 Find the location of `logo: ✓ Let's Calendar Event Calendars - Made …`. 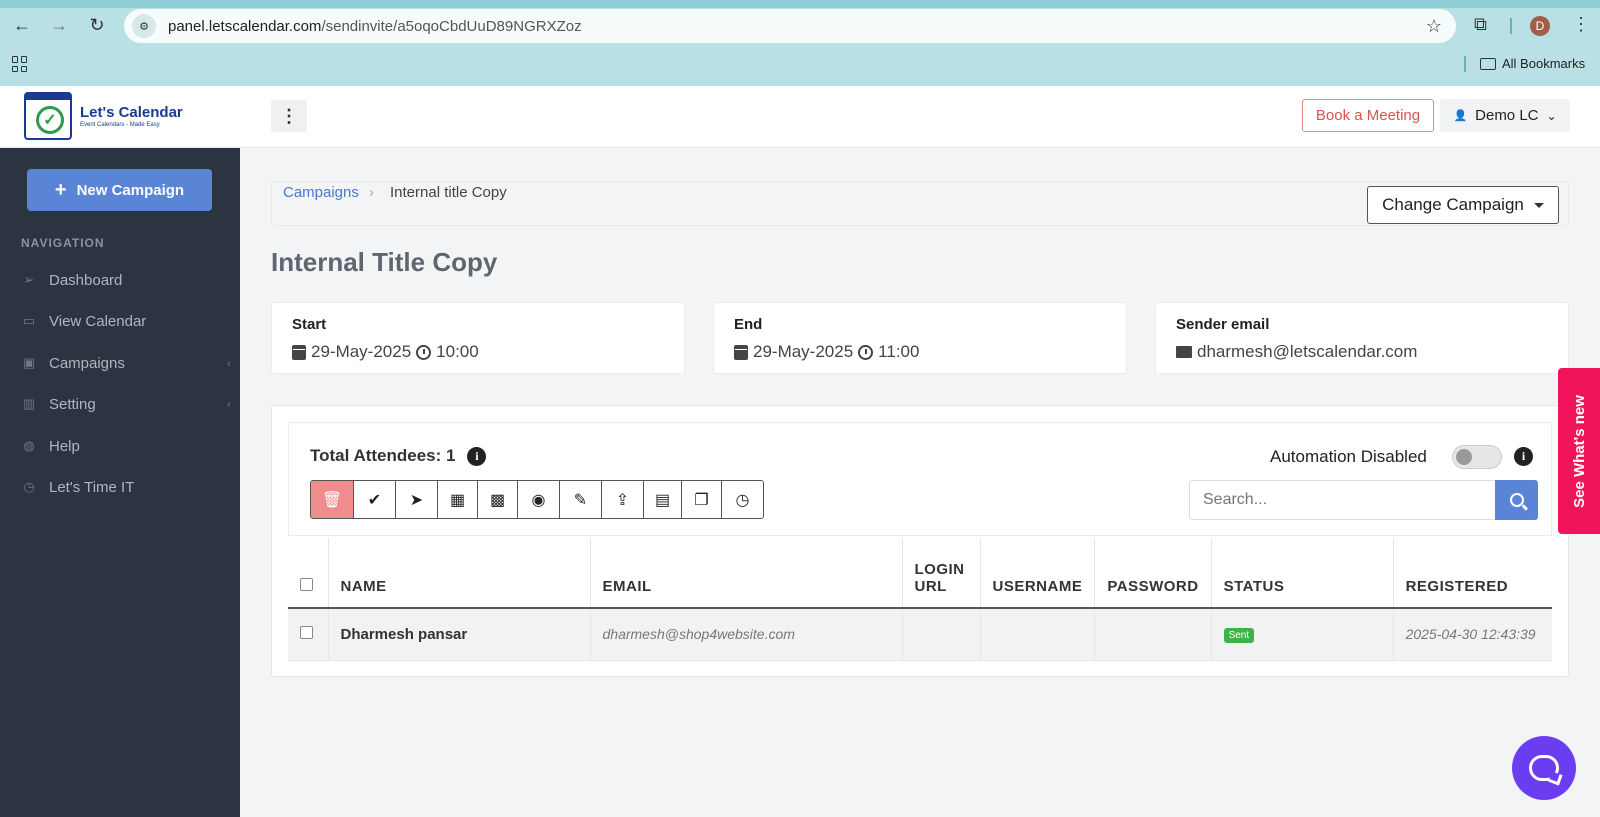

logo: ✓ Let's Calendar Event Calendars - Made … is located at coordinates (103, 116).